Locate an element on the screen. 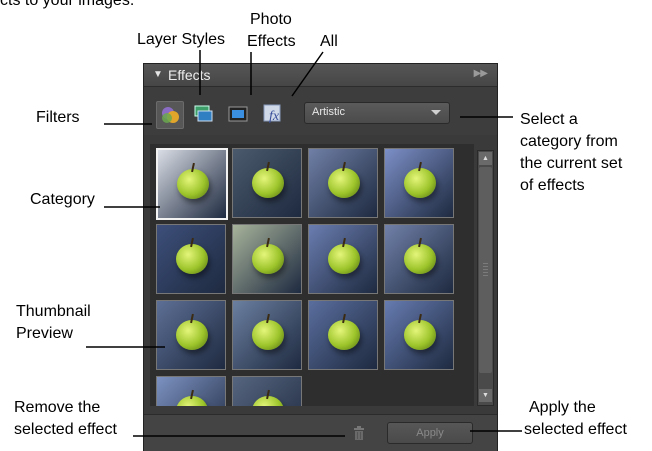 Image resolution: width=652 pixels, height=451 pixels. photo-effects-icon is located at coordinates (238, 114).